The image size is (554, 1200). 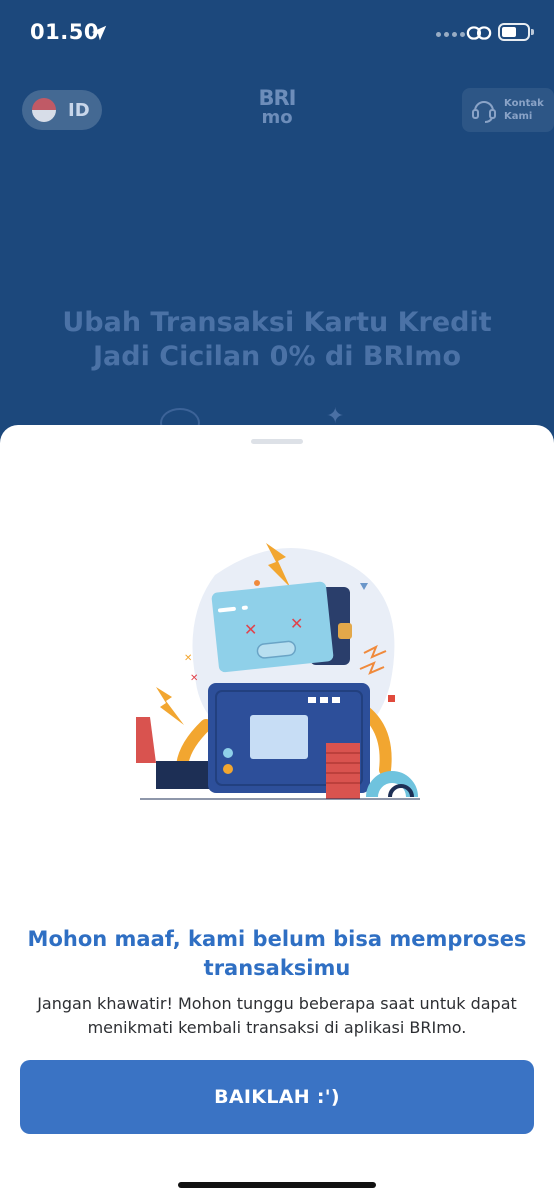 I want to click on language-code: ID, so click(x=79, y=110).